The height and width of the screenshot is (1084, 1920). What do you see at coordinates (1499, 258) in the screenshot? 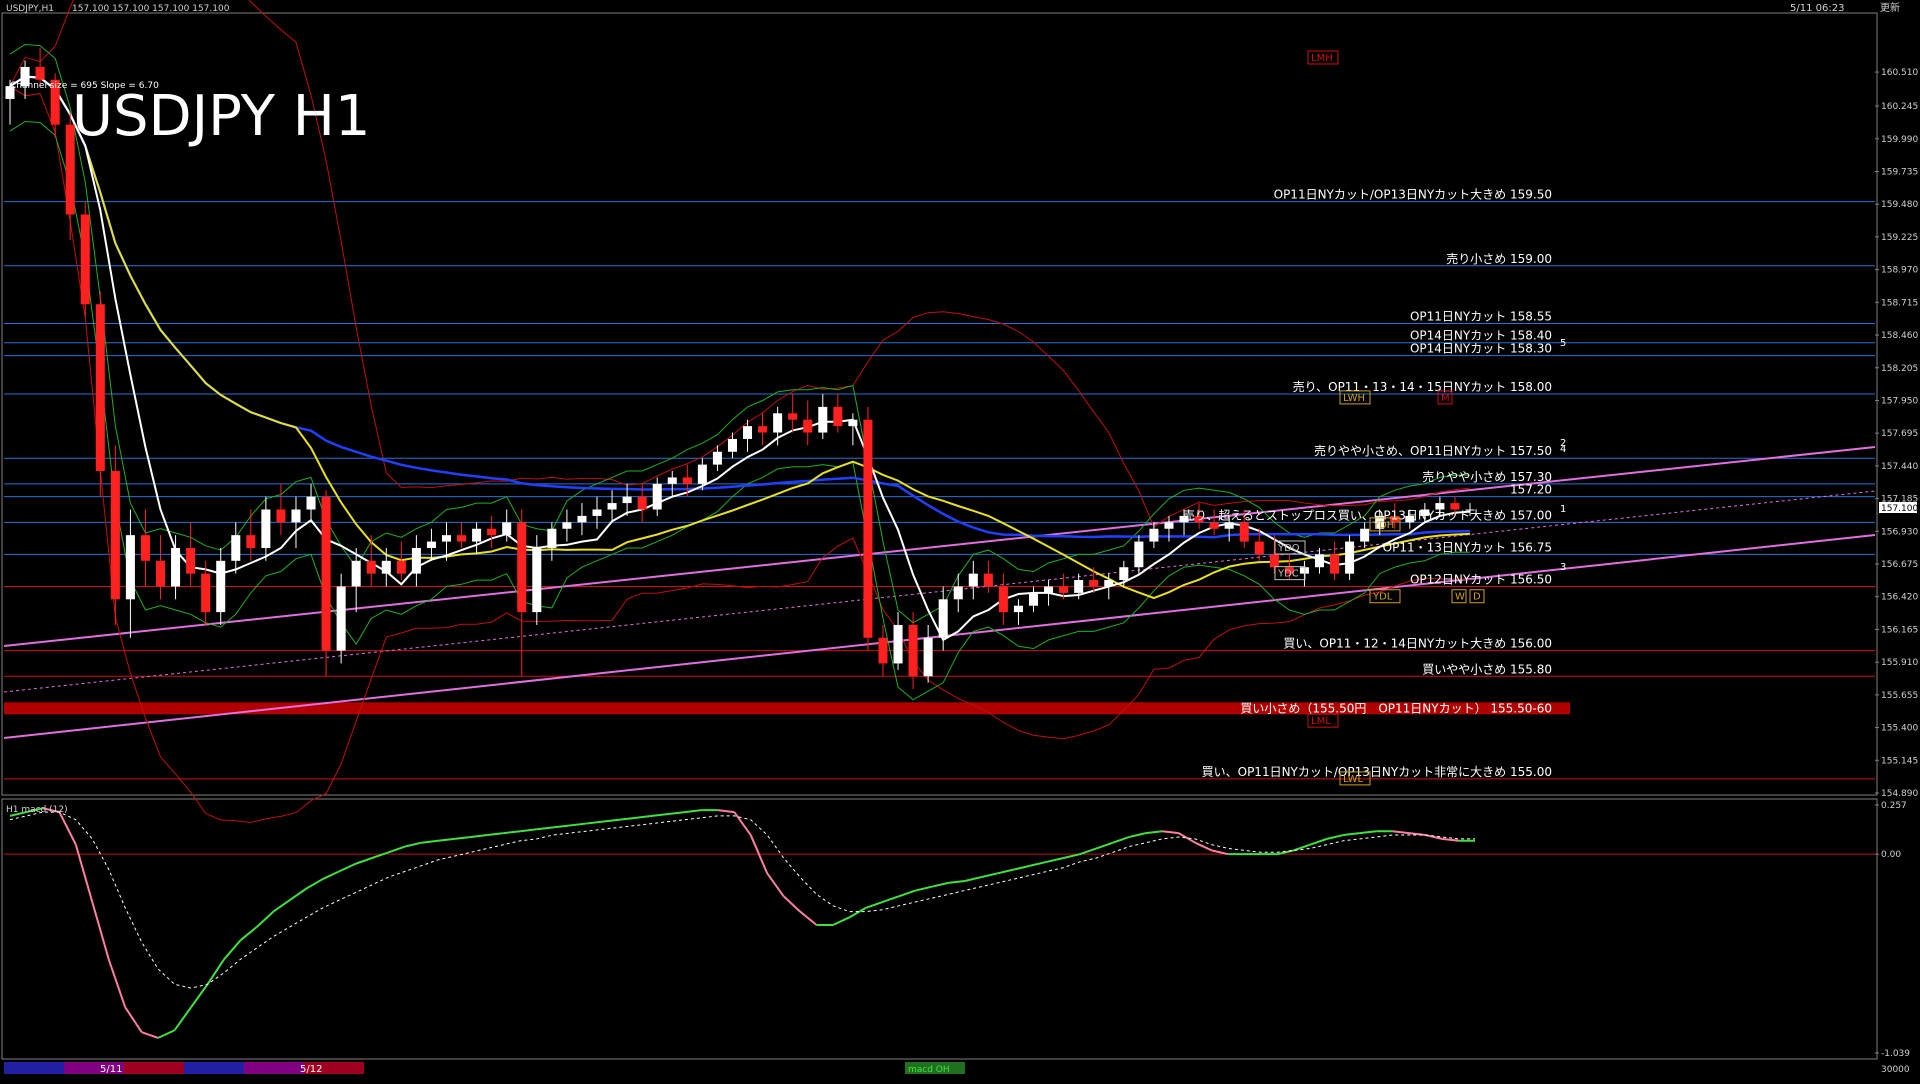
I see `level-label: 売り小さめ 159.00` at bounding box center [1499, 258].